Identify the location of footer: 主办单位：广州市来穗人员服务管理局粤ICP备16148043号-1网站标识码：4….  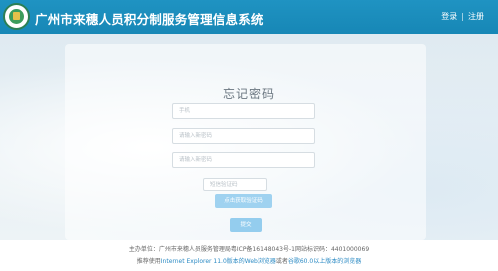
(249, 255).